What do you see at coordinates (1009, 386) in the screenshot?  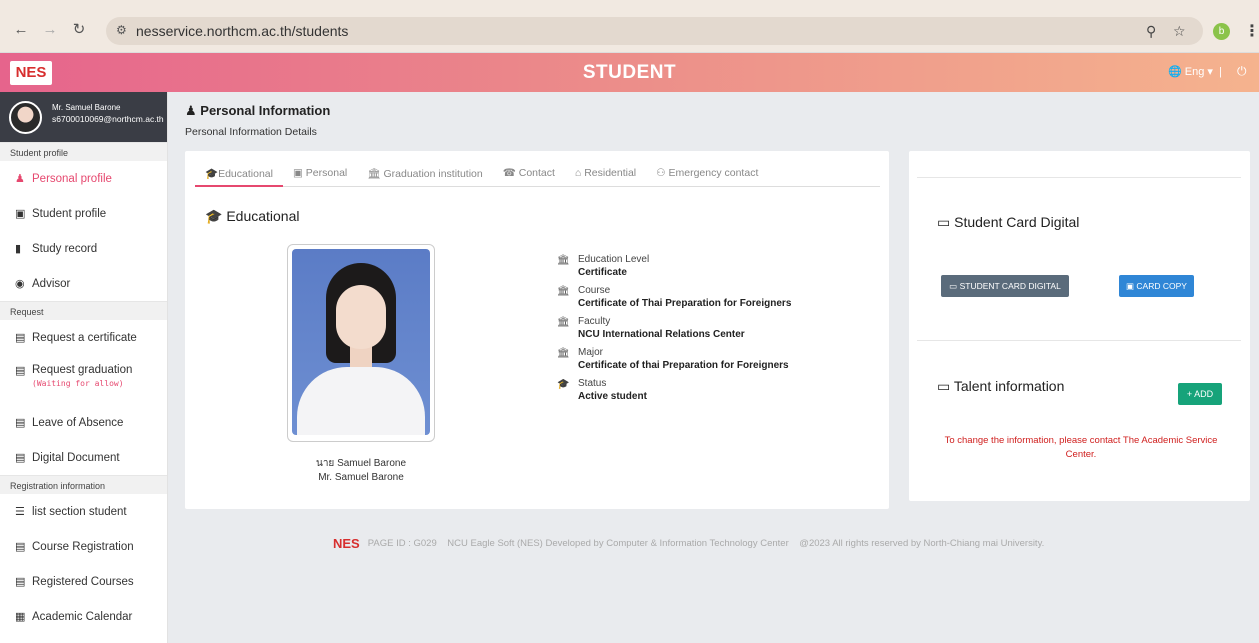 I see `talent-title-text: Talent information` at bounding box center [1009, 386].